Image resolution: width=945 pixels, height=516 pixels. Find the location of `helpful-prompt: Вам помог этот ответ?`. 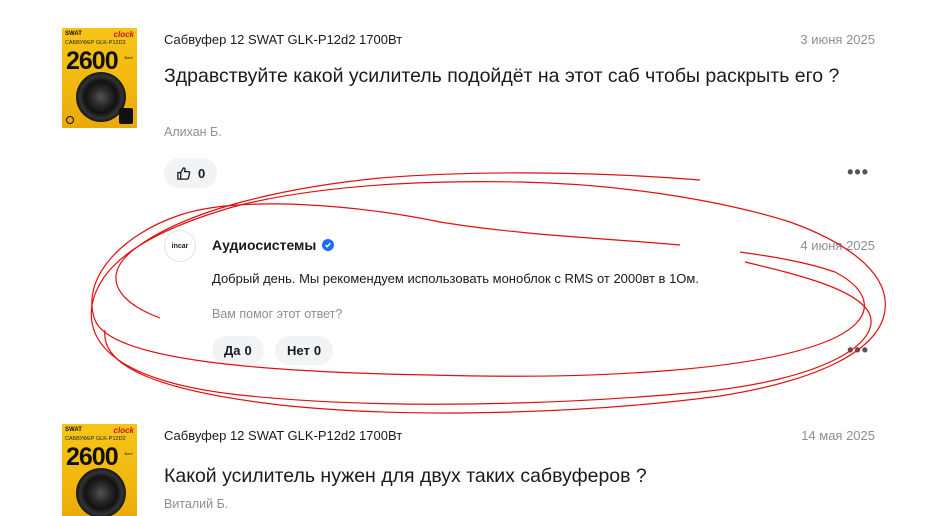

helpful-prompt: Вам помог этот ответ? is located at coordinates (277, 314).